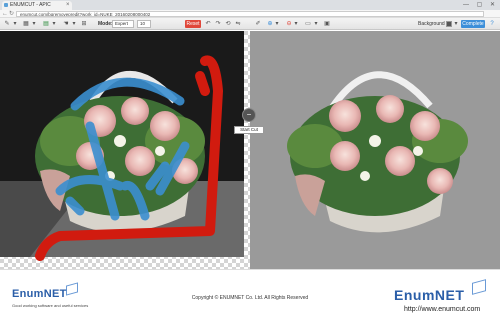 Image resolution: width=500 pixels, height=322 pixels. What do you see at coordinates (84, 24) in the screenshot?
I see `zoom-icon: ⊞` at bounding box center [84, 24].